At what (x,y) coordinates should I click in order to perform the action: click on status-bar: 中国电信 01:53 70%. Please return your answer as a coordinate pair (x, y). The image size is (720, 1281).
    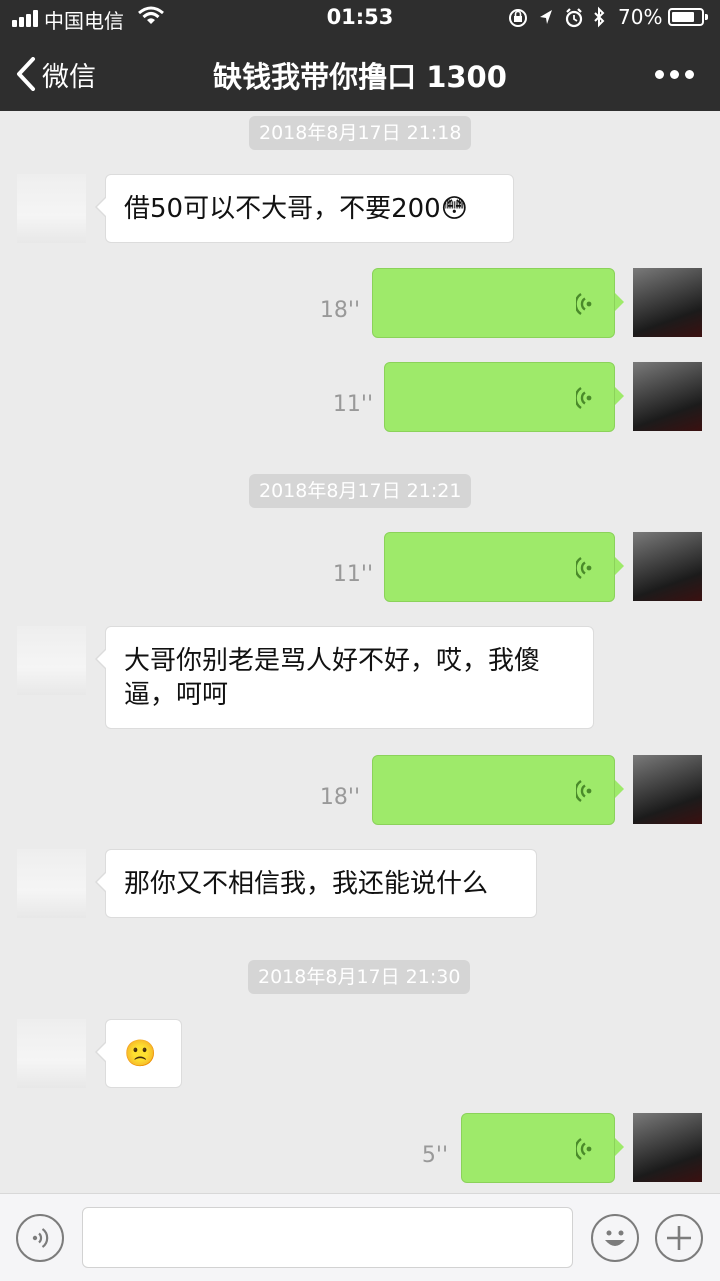
    Looking at the image, I should click on (360, 18).